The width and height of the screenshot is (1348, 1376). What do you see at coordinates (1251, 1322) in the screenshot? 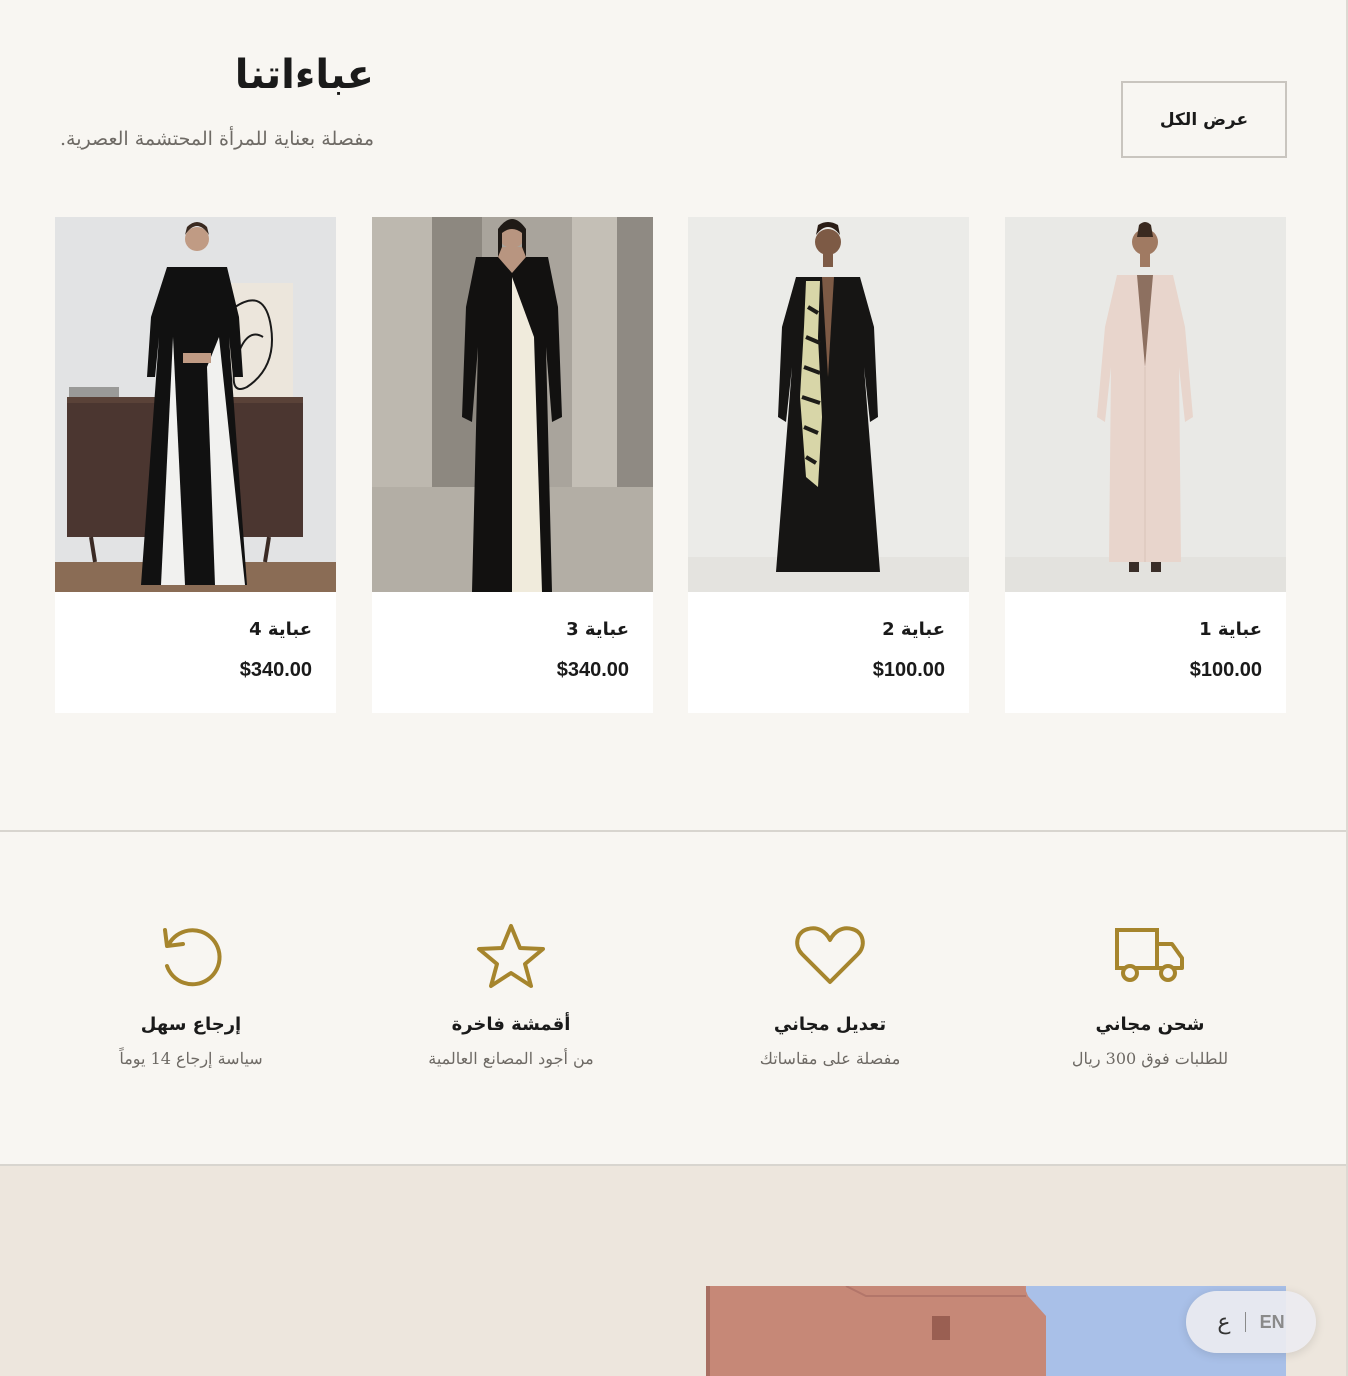
I see `language-switcher: ع EN` at bounding box center [1251, 1322].